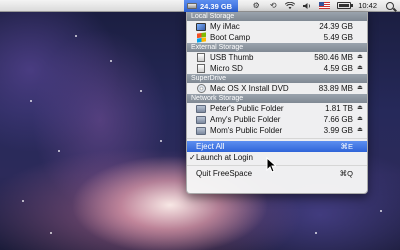 Image resolution: width=400 pixels, height=250 pixels. I want to click on volume-row-amys-public-folder: Amy's Public Folder 7.66 GB ⏏, so click(277, 119).